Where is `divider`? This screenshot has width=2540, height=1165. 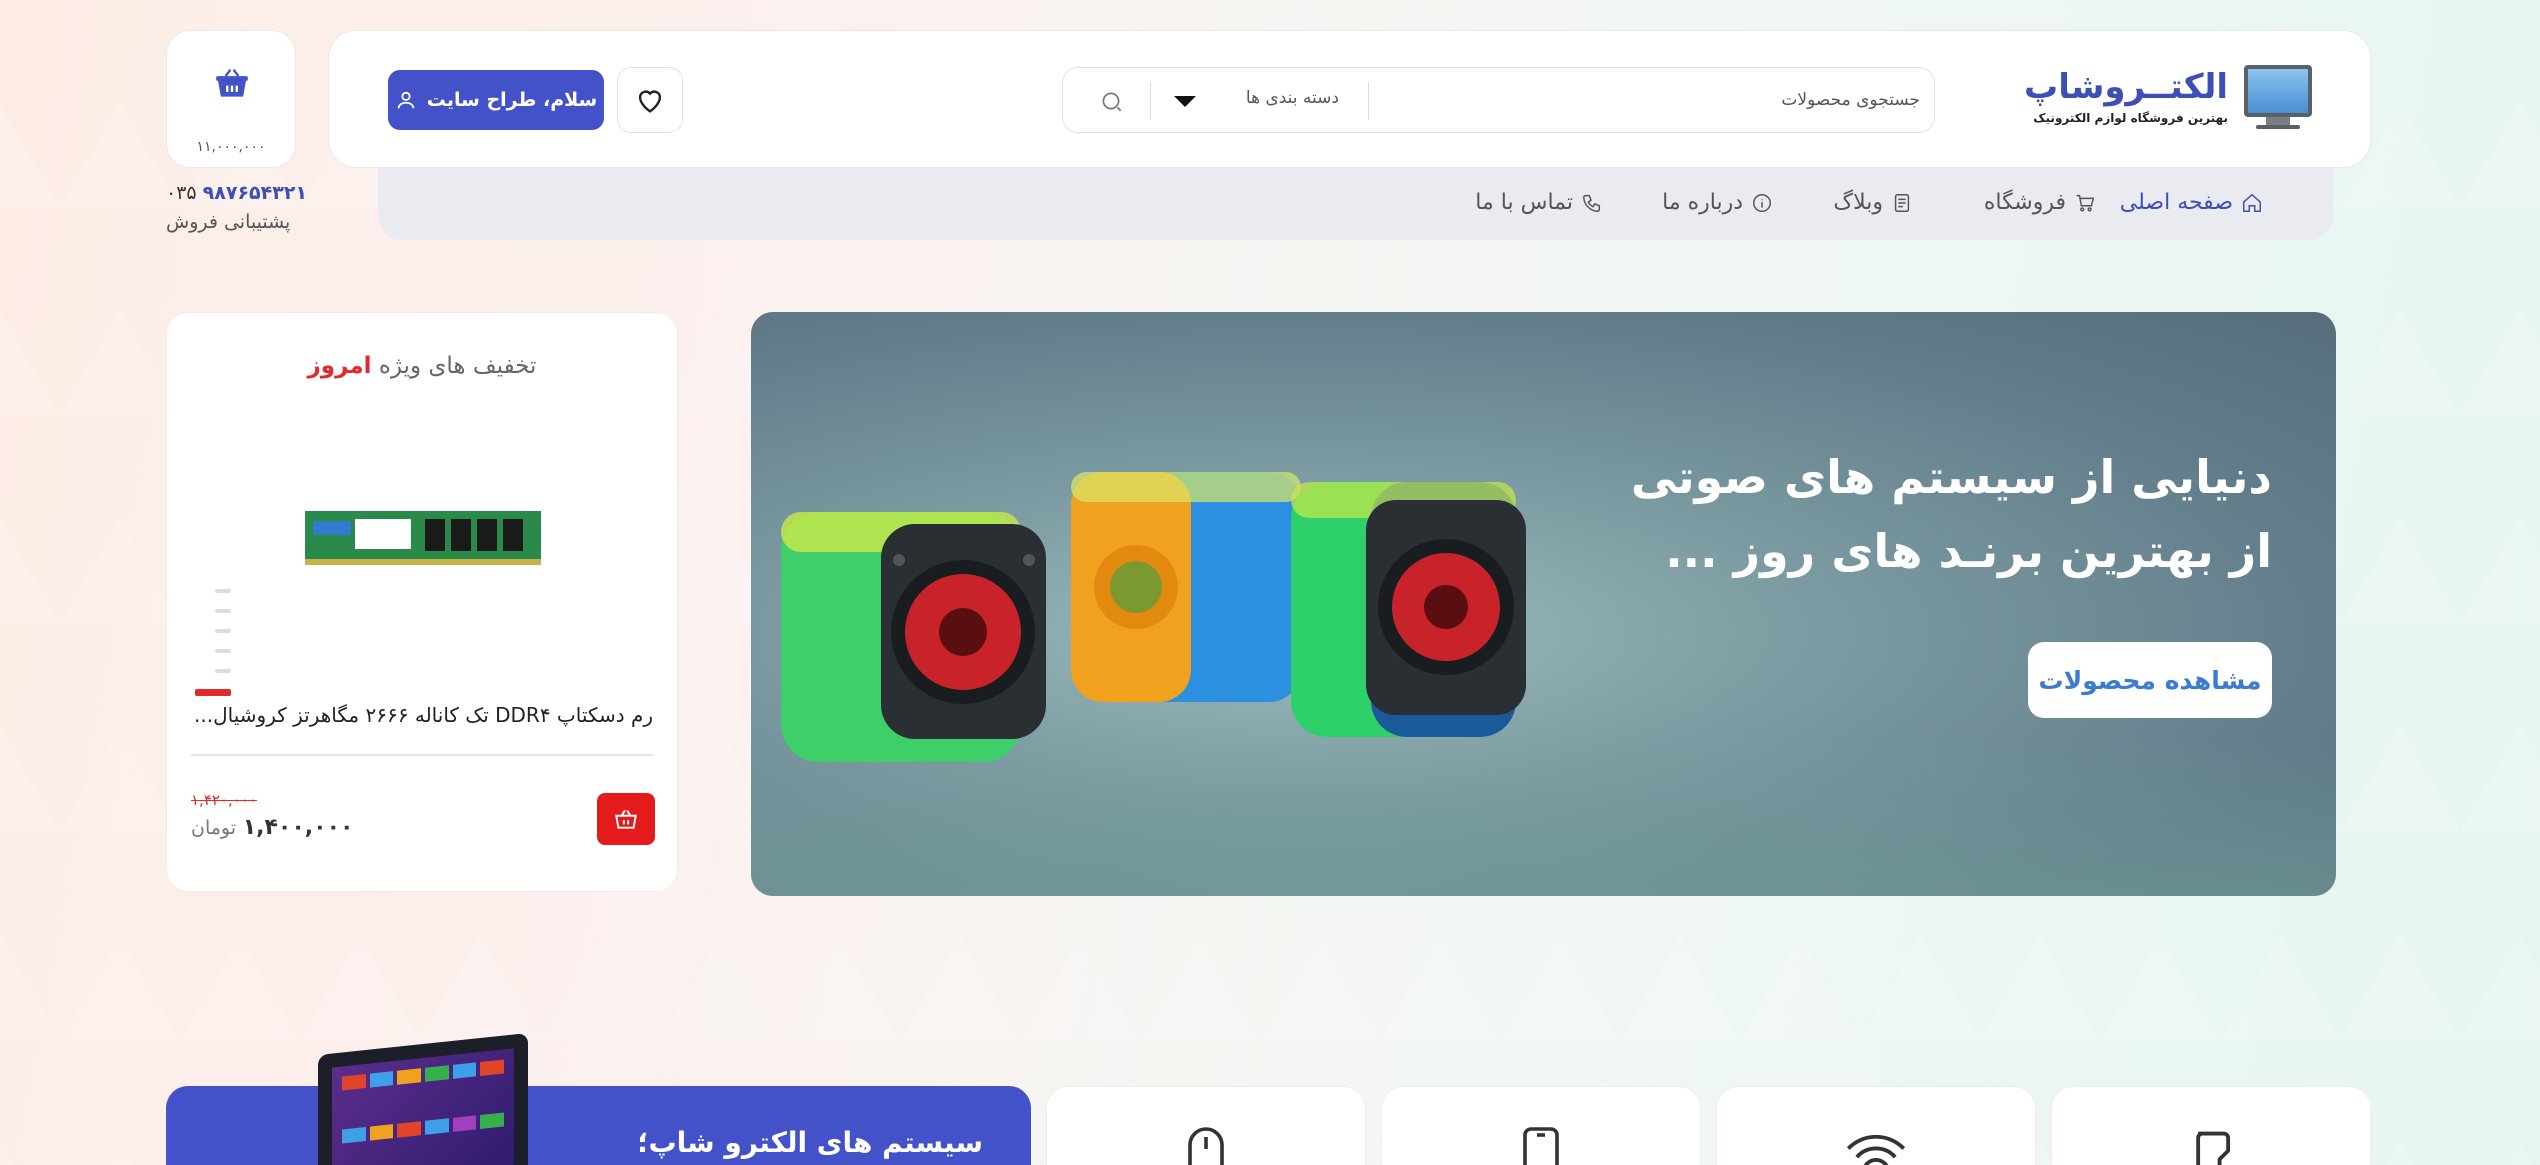 divider is located at coordinates (422, 755).